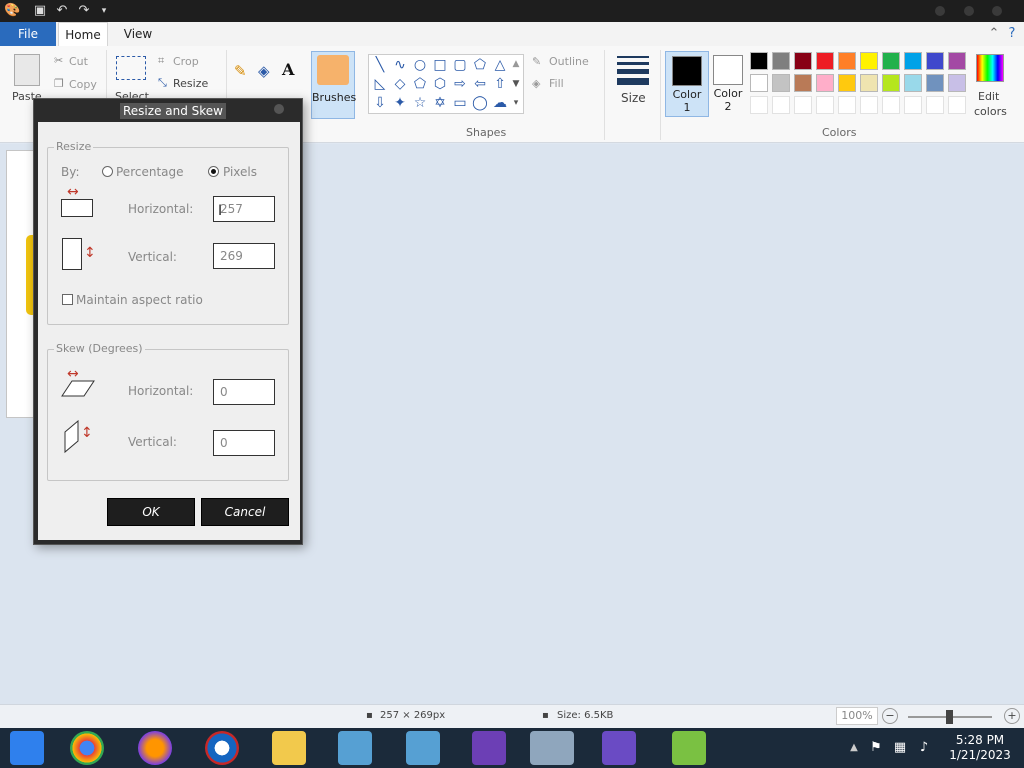 The height and width of the screenshot is (768, 1024). What do you see at coordinates (58, 60) in the screenshot?
I see `cut-icon: ✂` at bounding box center [58, 60].